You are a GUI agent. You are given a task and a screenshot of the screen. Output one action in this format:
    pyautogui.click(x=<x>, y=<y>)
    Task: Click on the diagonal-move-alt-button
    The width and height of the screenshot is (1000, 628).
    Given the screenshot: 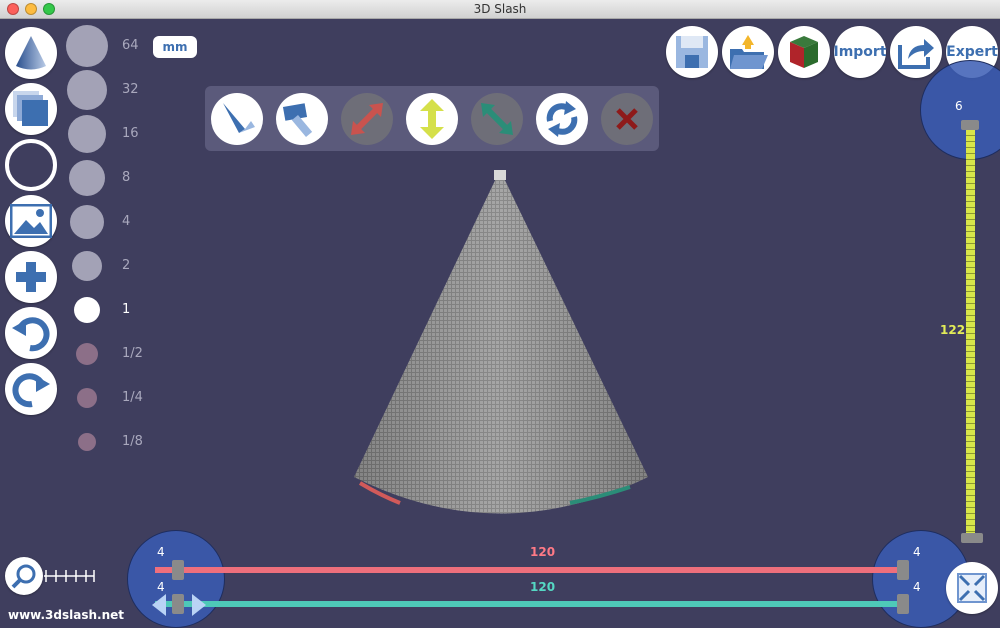 What is the action you would take?
    pyautogui.click(x=497, y=119)
    